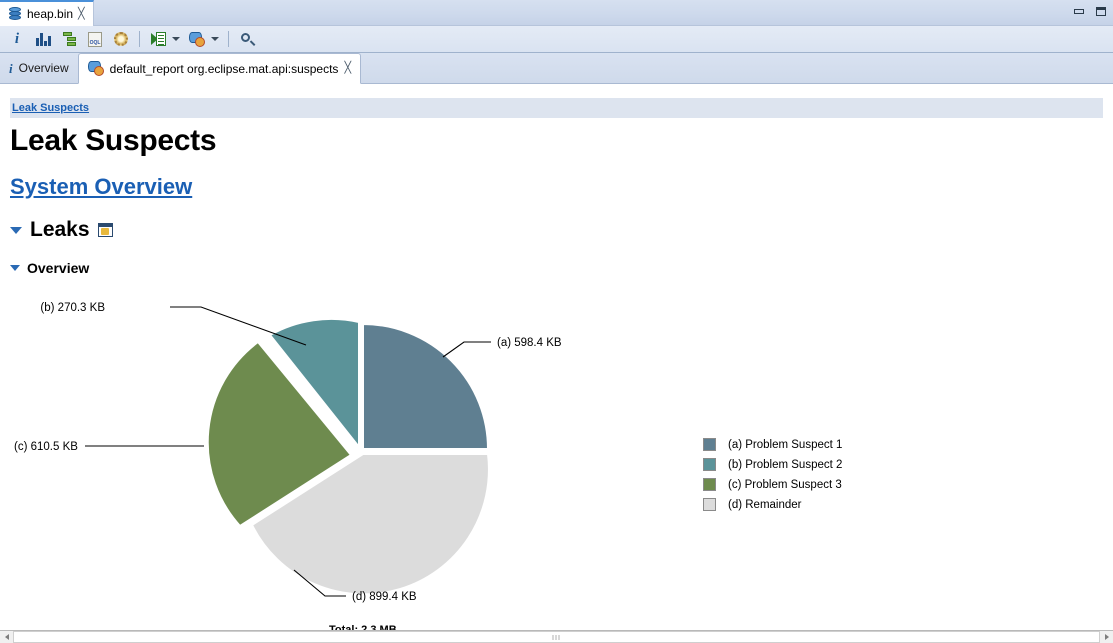 This screenshot has height=643, width=1113. Describe the element at coordinates (1101, 11) in the screenshot. I see `maximize-button` at that location.